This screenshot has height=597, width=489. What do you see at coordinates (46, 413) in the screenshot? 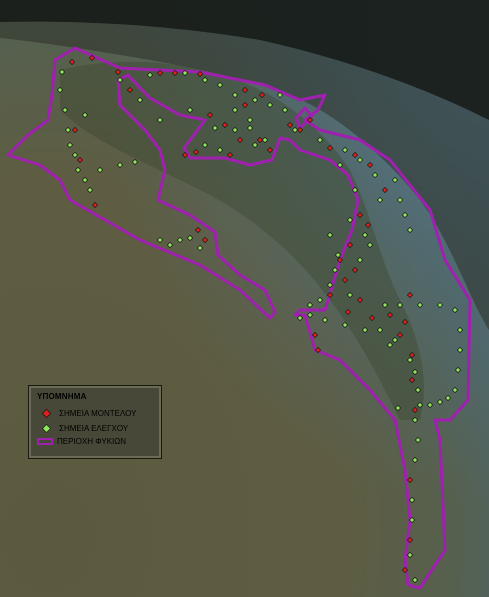
I see `red-diamond-icon` at bounding box center [46, 413].